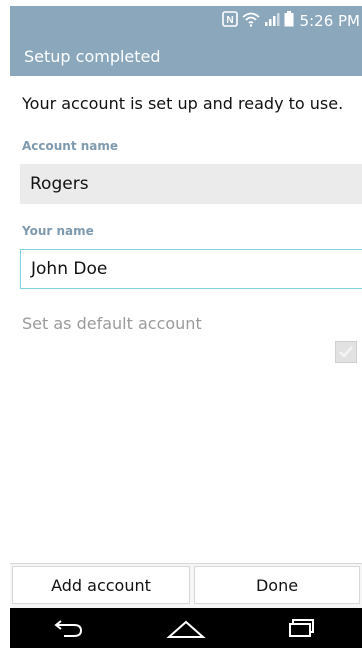  What do you see at coordinates (191, 269) in the screenshot?
I see `your-name-field: John Doe` at bounding box center [191, 269].